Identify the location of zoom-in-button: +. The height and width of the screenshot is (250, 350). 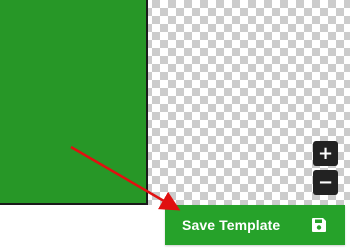
(325, 153).